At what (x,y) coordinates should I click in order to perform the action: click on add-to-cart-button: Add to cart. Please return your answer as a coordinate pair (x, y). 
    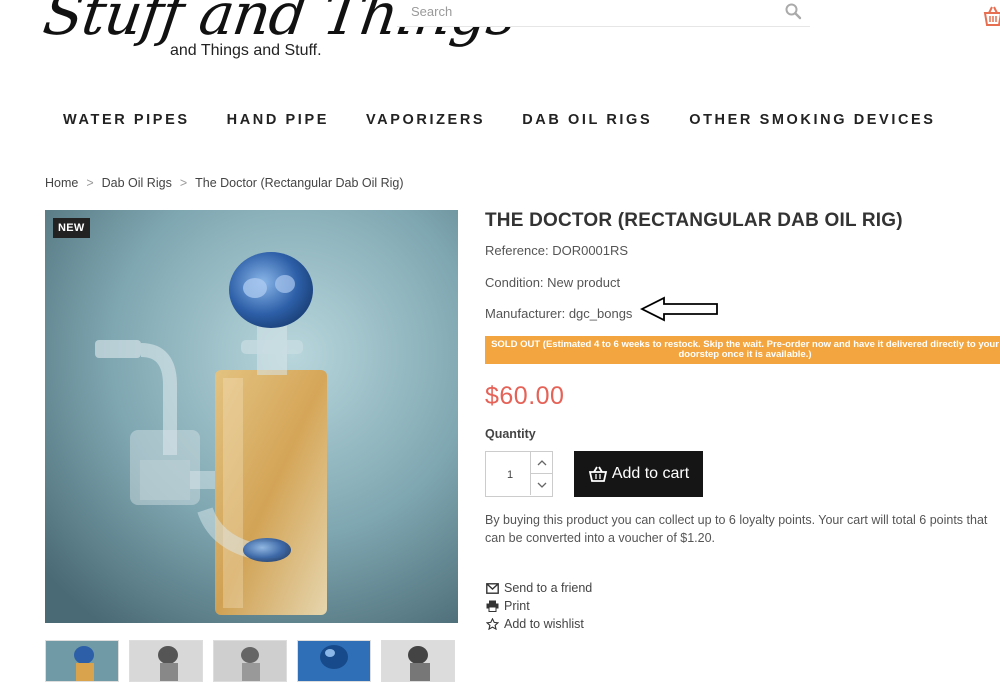
    Looking at the image, I should click on (638, 474).